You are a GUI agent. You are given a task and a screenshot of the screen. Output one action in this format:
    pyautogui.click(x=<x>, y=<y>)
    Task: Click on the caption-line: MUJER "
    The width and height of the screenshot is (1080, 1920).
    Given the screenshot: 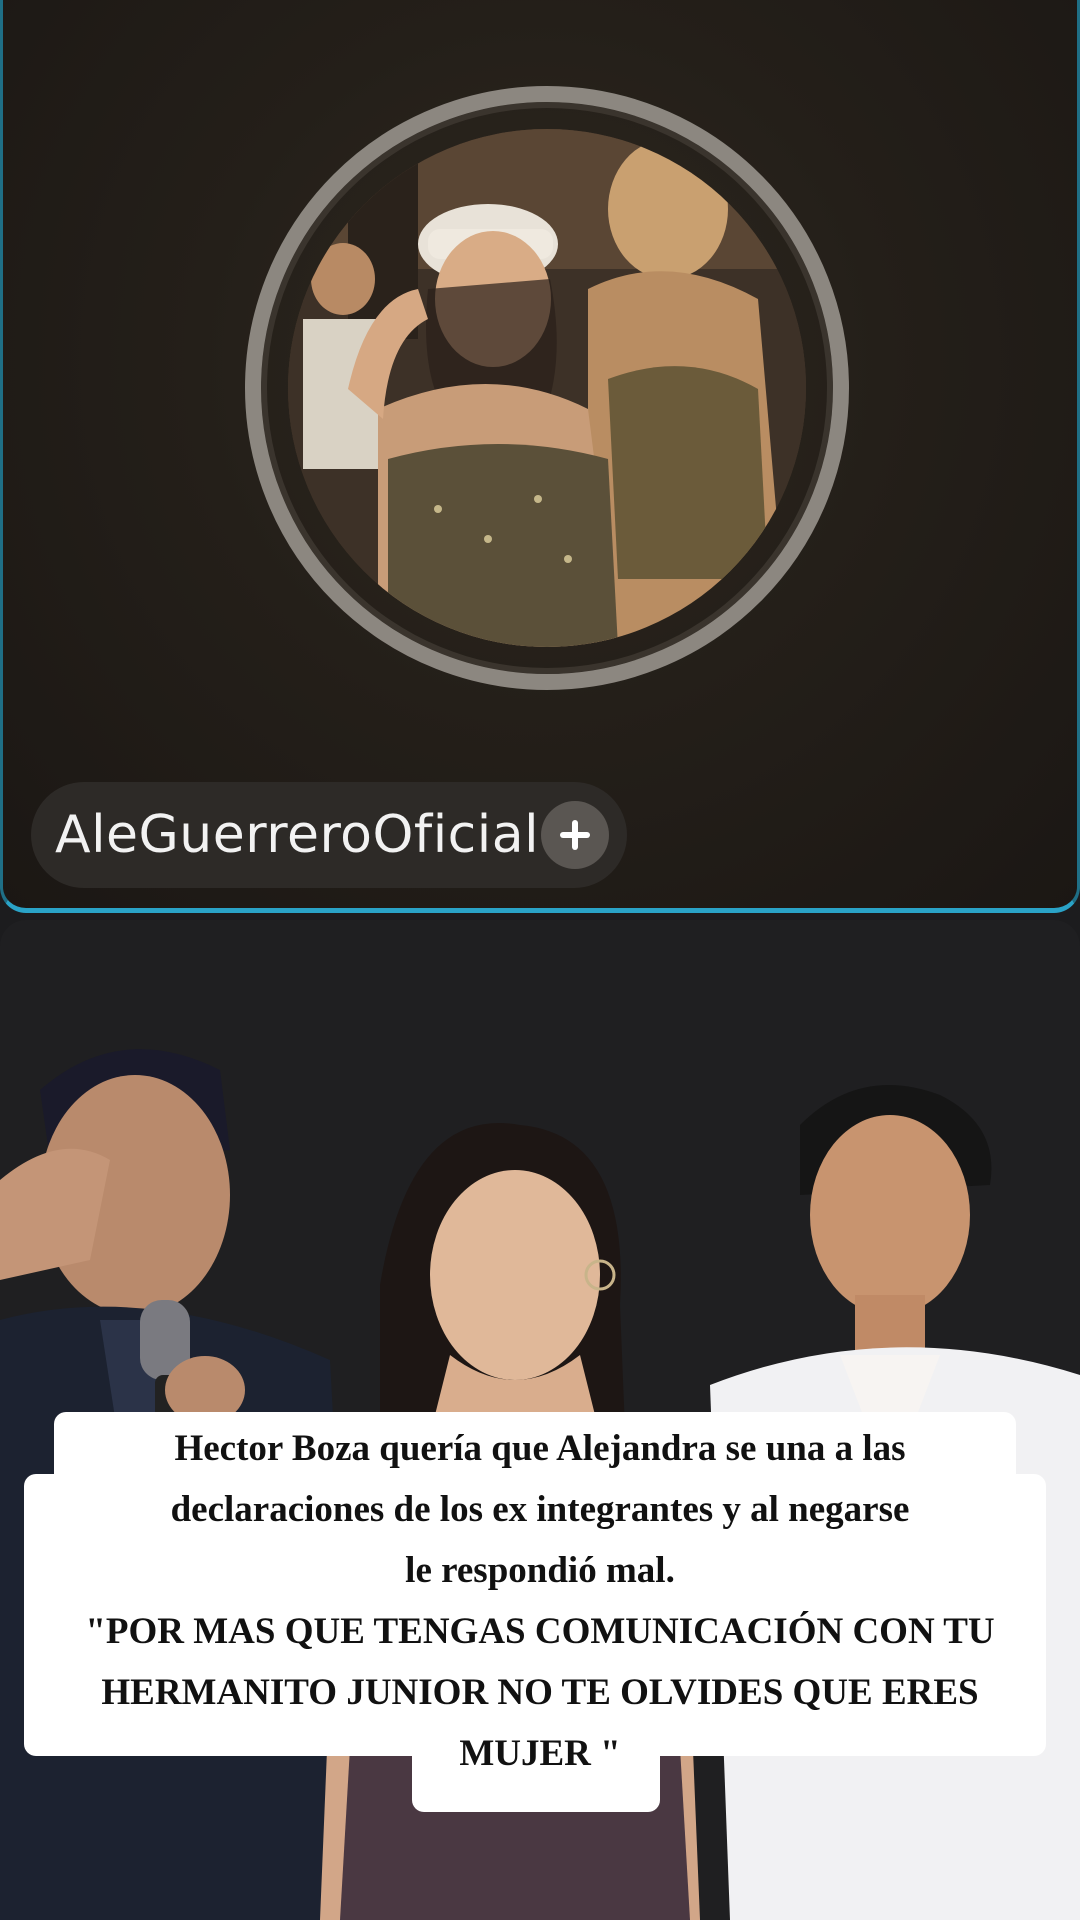 What is the action you would take?
    pyautogui.click(x=540, y=1753)
    